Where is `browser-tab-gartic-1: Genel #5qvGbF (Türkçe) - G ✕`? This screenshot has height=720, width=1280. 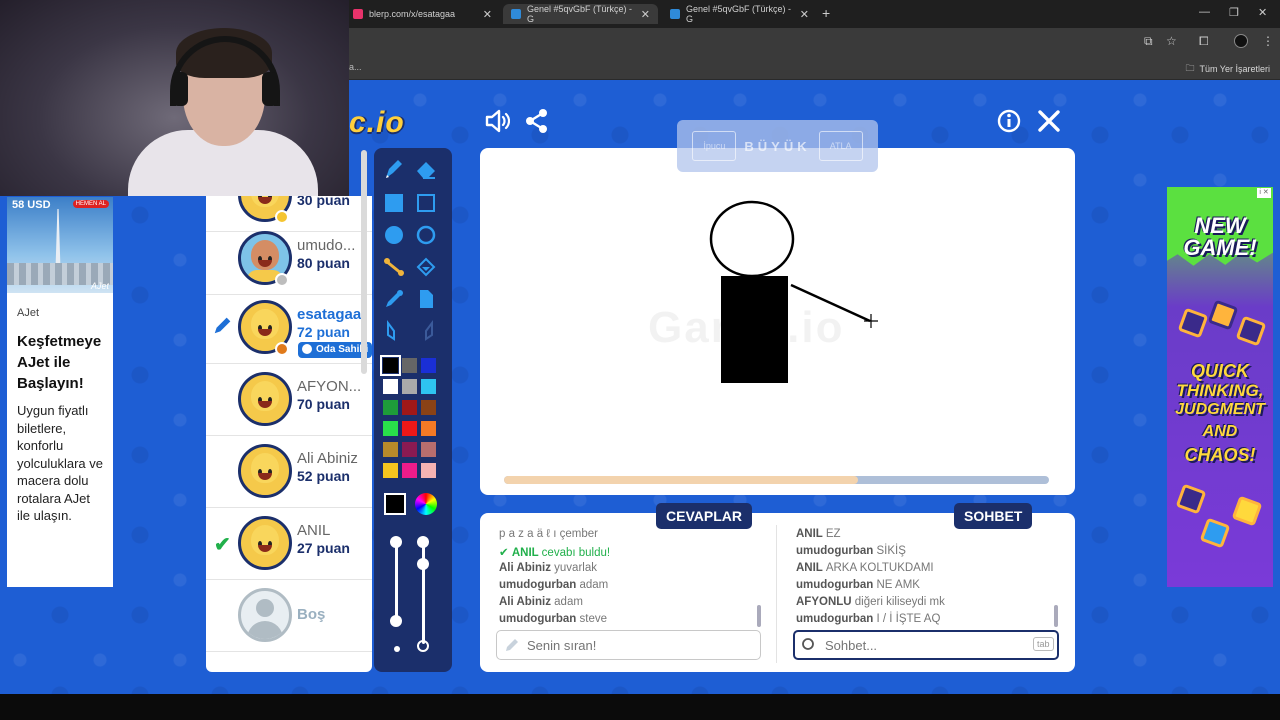 browser-tab-gartic-1: Genel #5qvGbF (Türkçe) - G ✕ is located at coordinates (580, 14).